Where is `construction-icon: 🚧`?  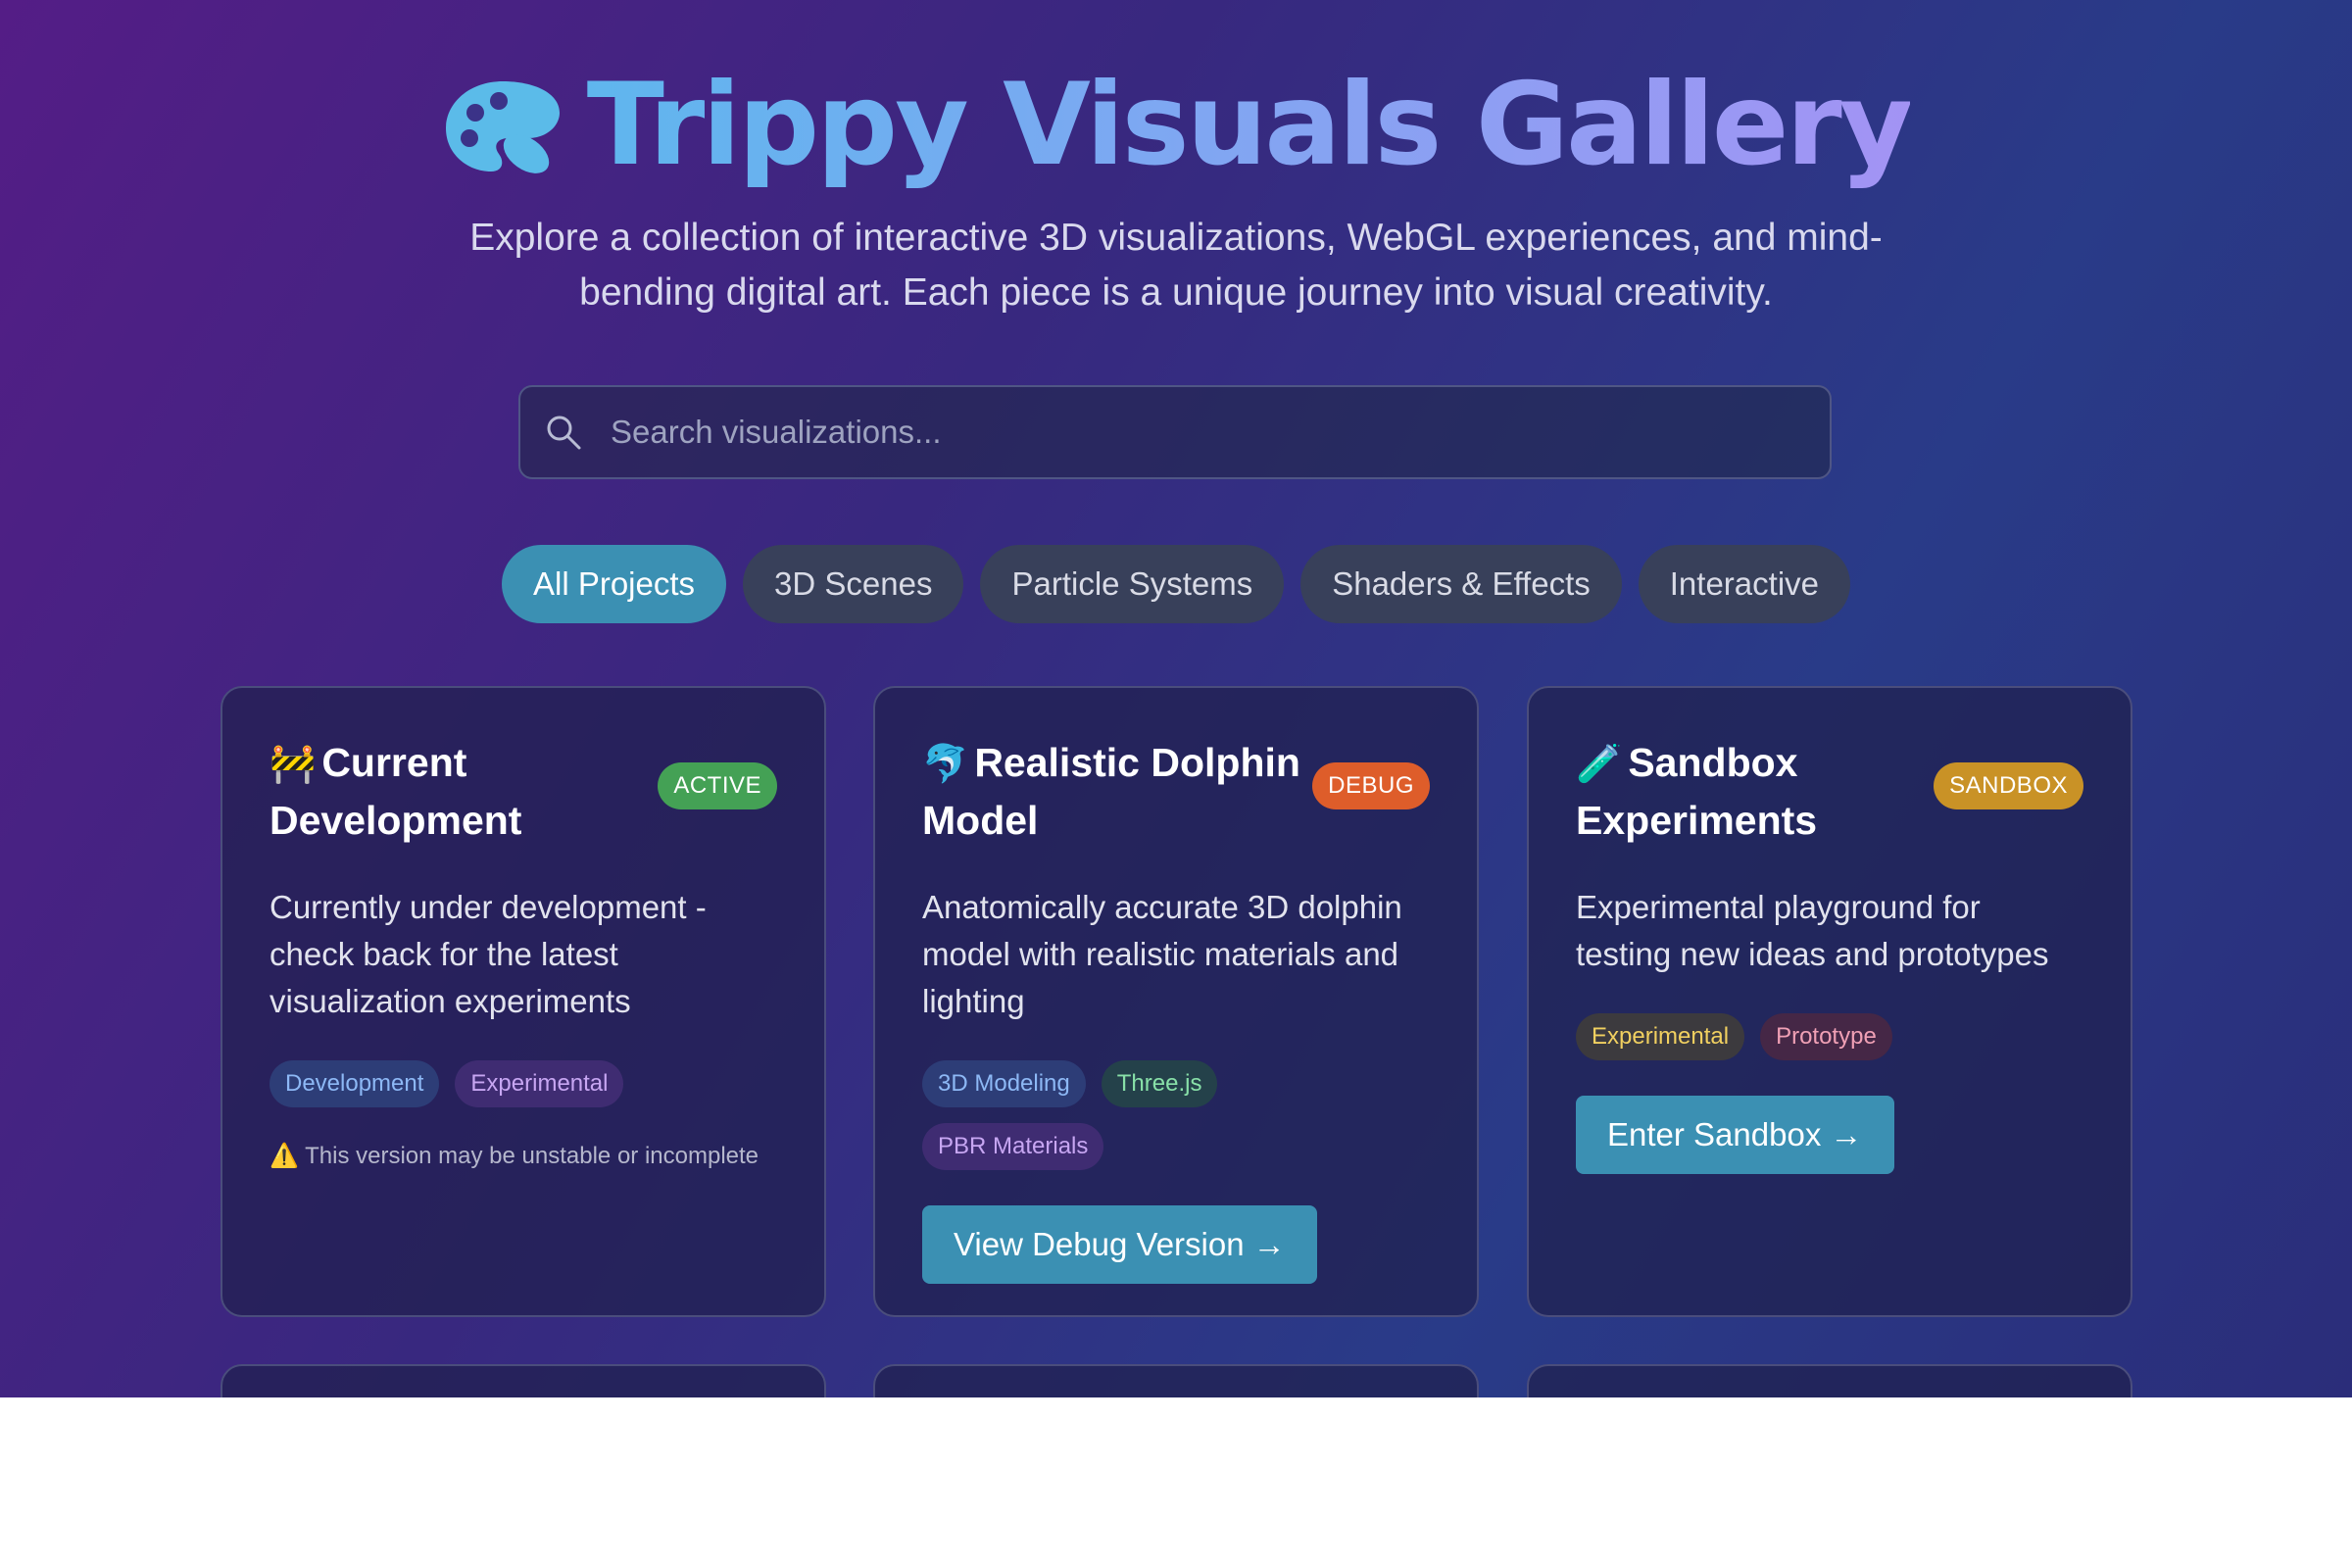 construction-icon: 🚧 is located at coordinates (293, 764).